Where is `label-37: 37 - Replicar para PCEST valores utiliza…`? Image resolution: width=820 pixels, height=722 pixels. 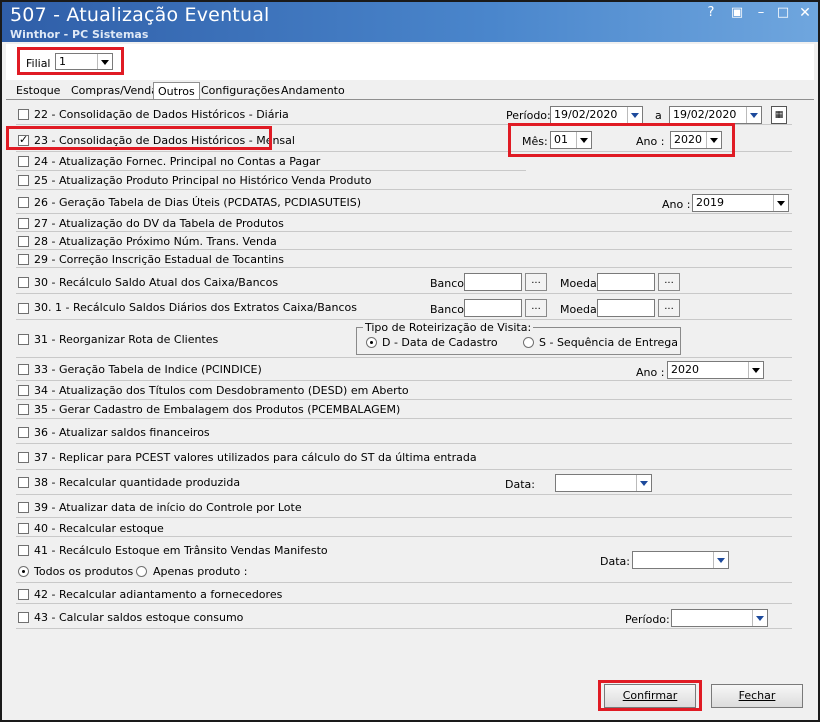 label-37: 37 - Replicar para PCEST valores utiliza… is located at coordinates (255, 457).